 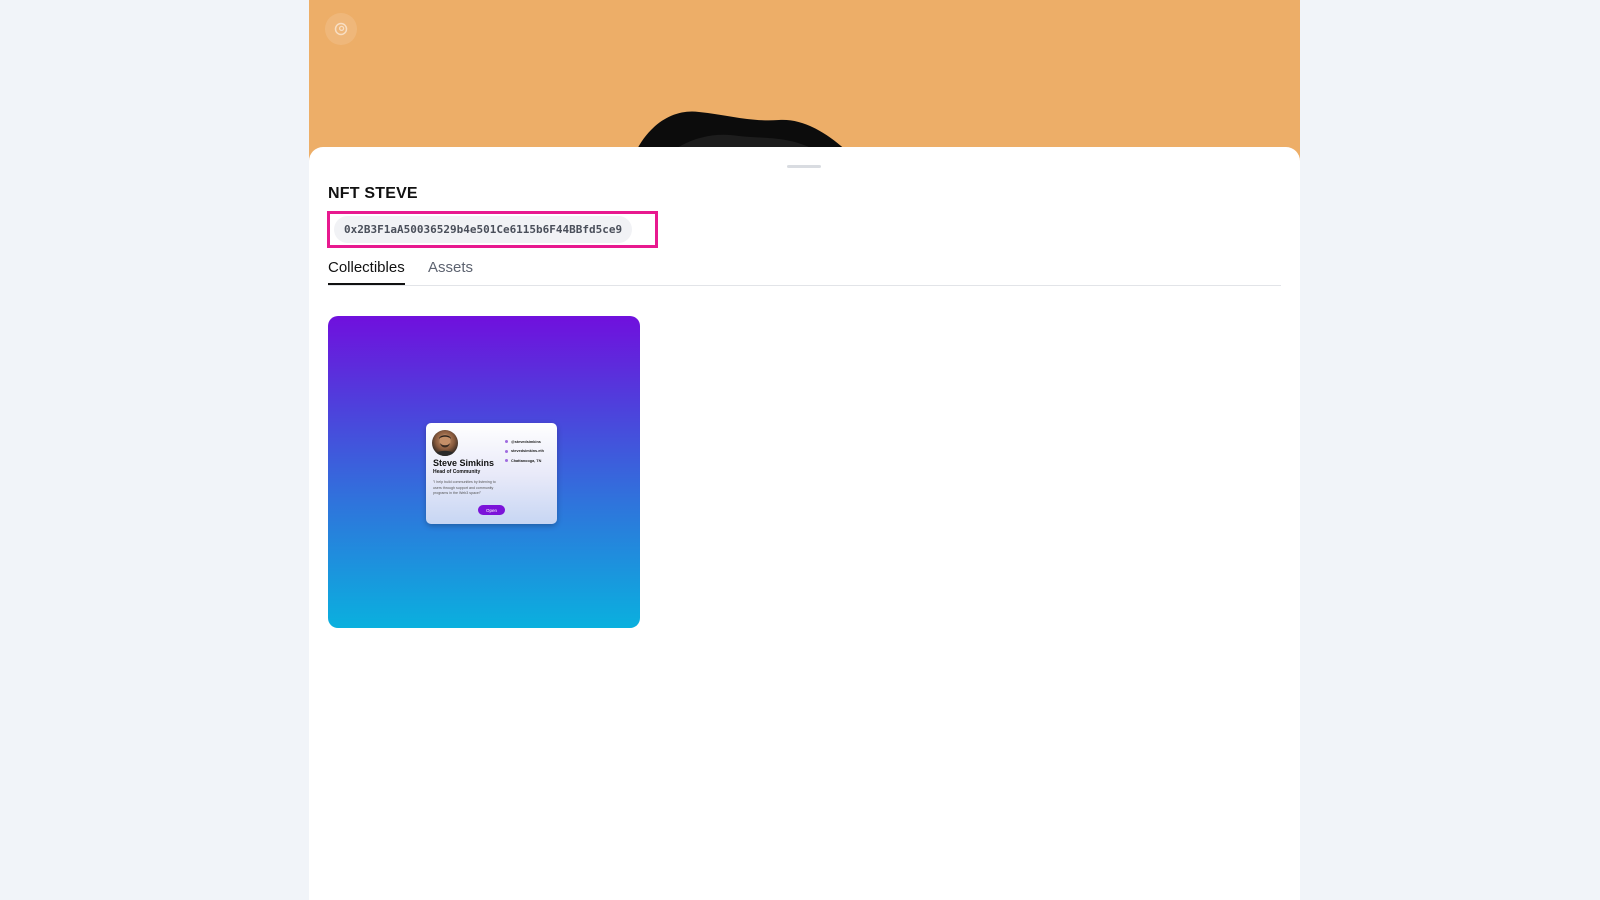 What do you see at coordinates (445, 443) in the screenshot?
I see `avatar` at bounding box center [445, 443].